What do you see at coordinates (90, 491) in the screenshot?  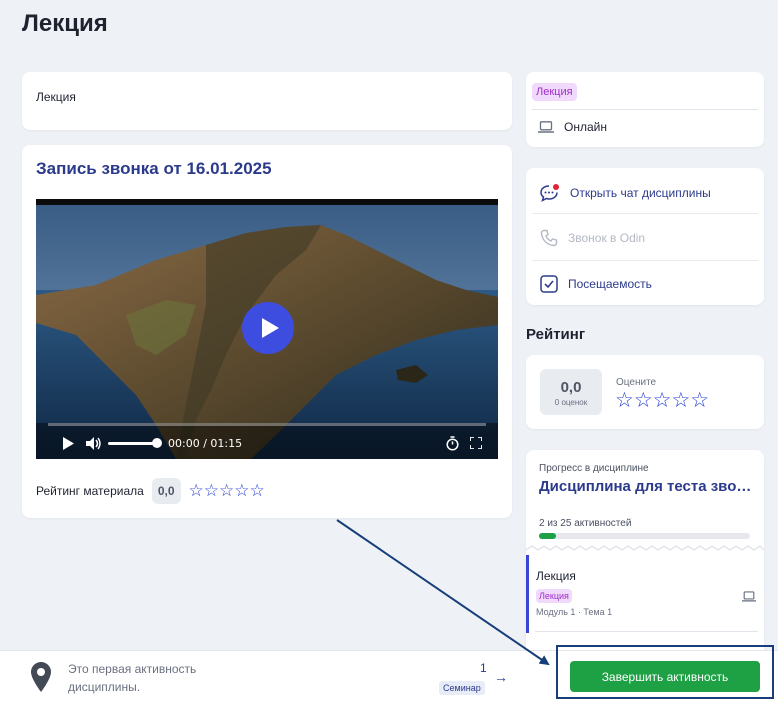 I see `material-rating-label: Рейтинг материала` at bounding box center [90, 491].